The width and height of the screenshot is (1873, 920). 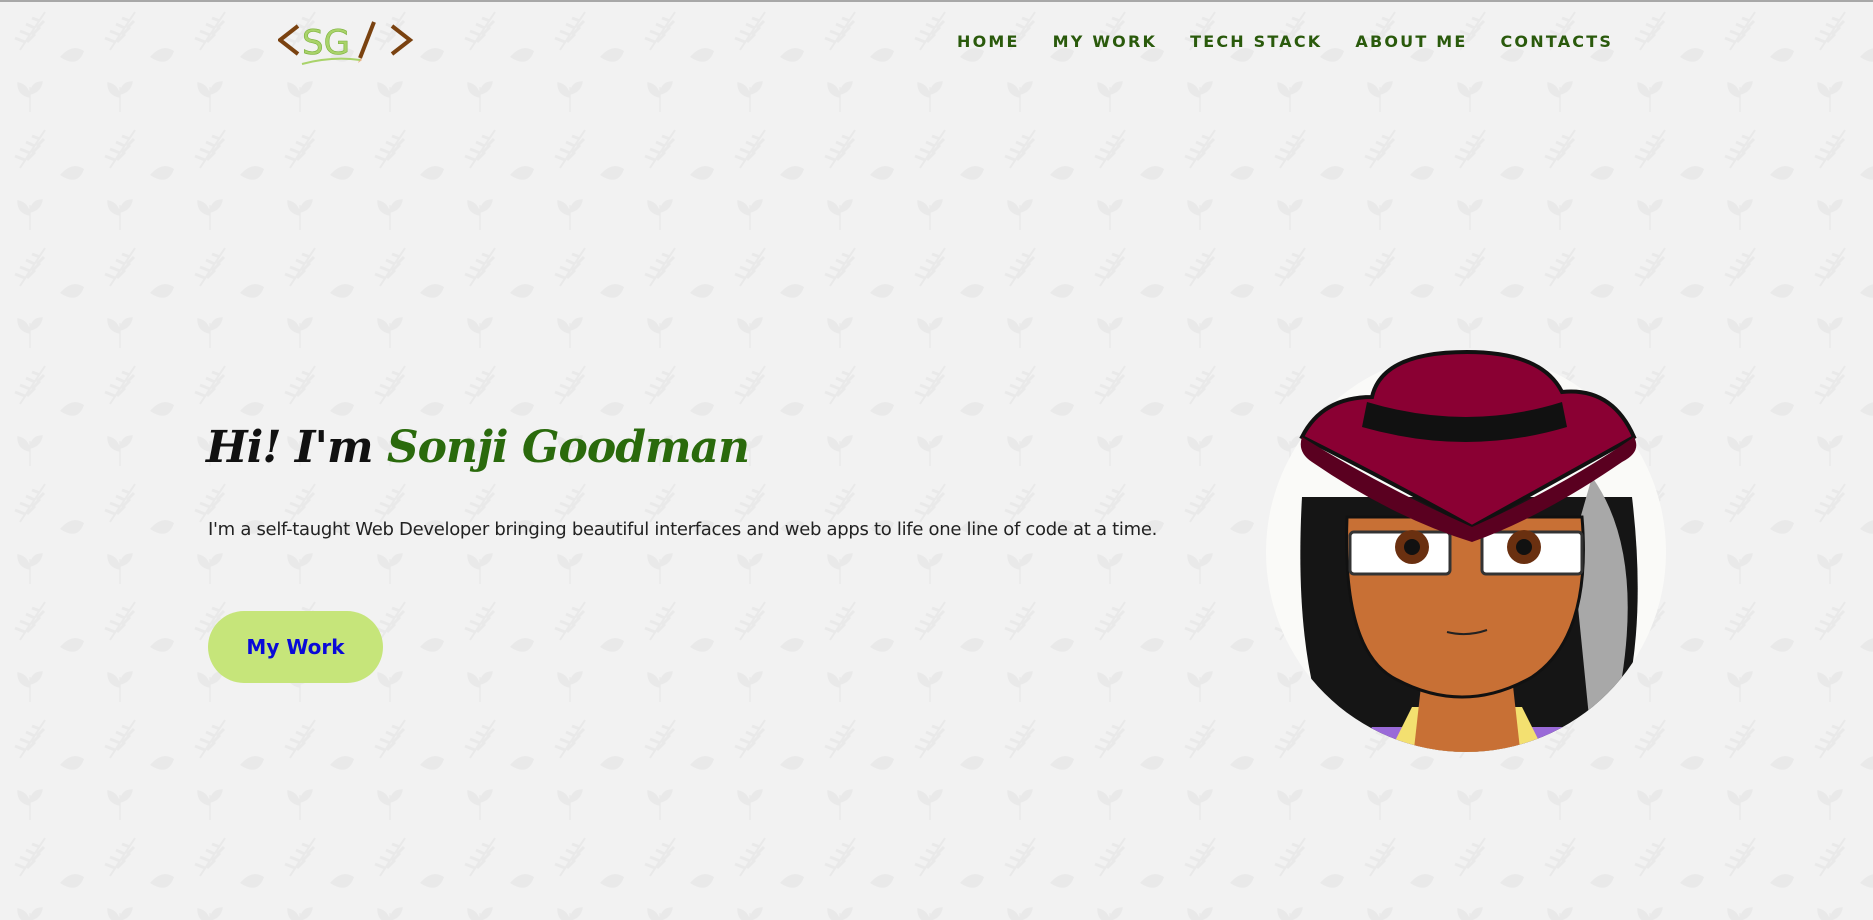 What do you see at coordinates (1466, 550) in the screenshot?
I see `avatar` at bounding box center [1466, 550].